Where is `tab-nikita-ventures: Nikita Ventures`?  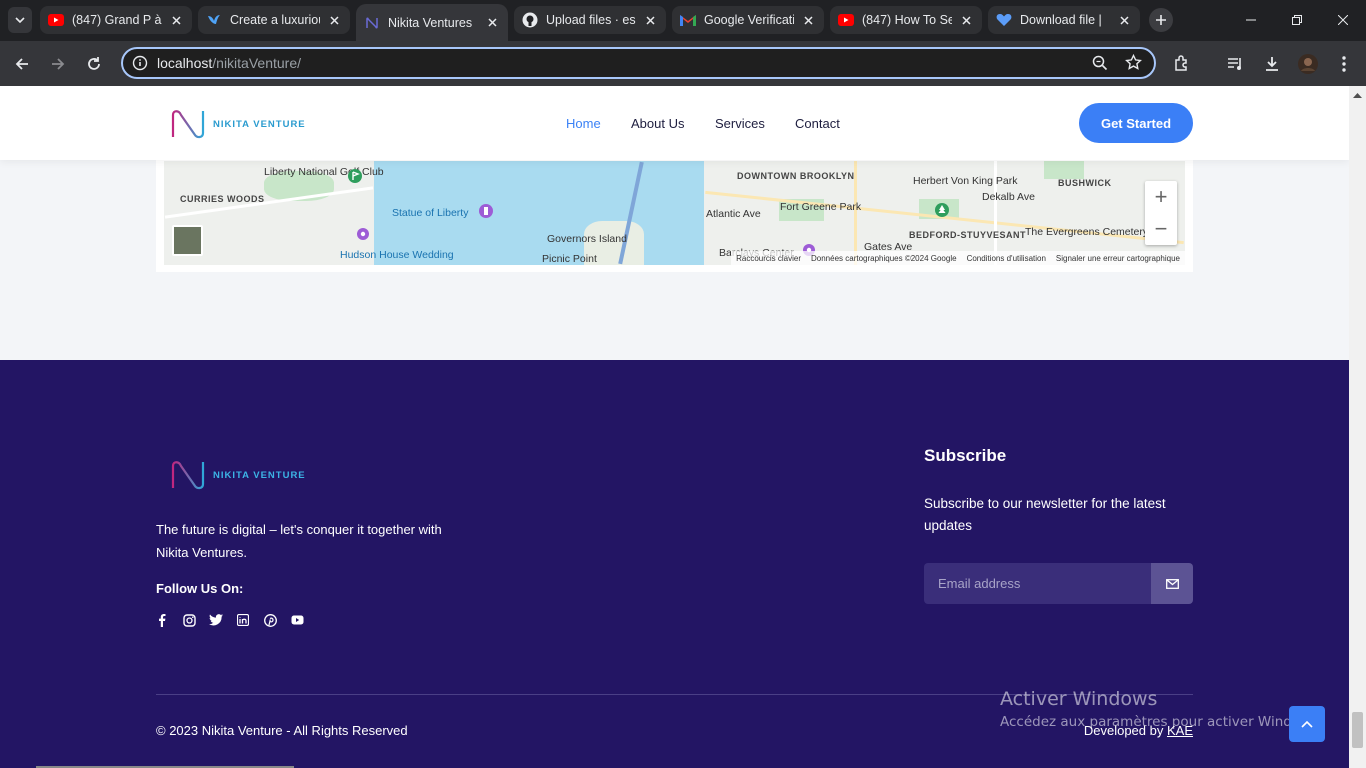
tab-nikita-ventures: Nikita Ventures is located at coordinates (432, 22).